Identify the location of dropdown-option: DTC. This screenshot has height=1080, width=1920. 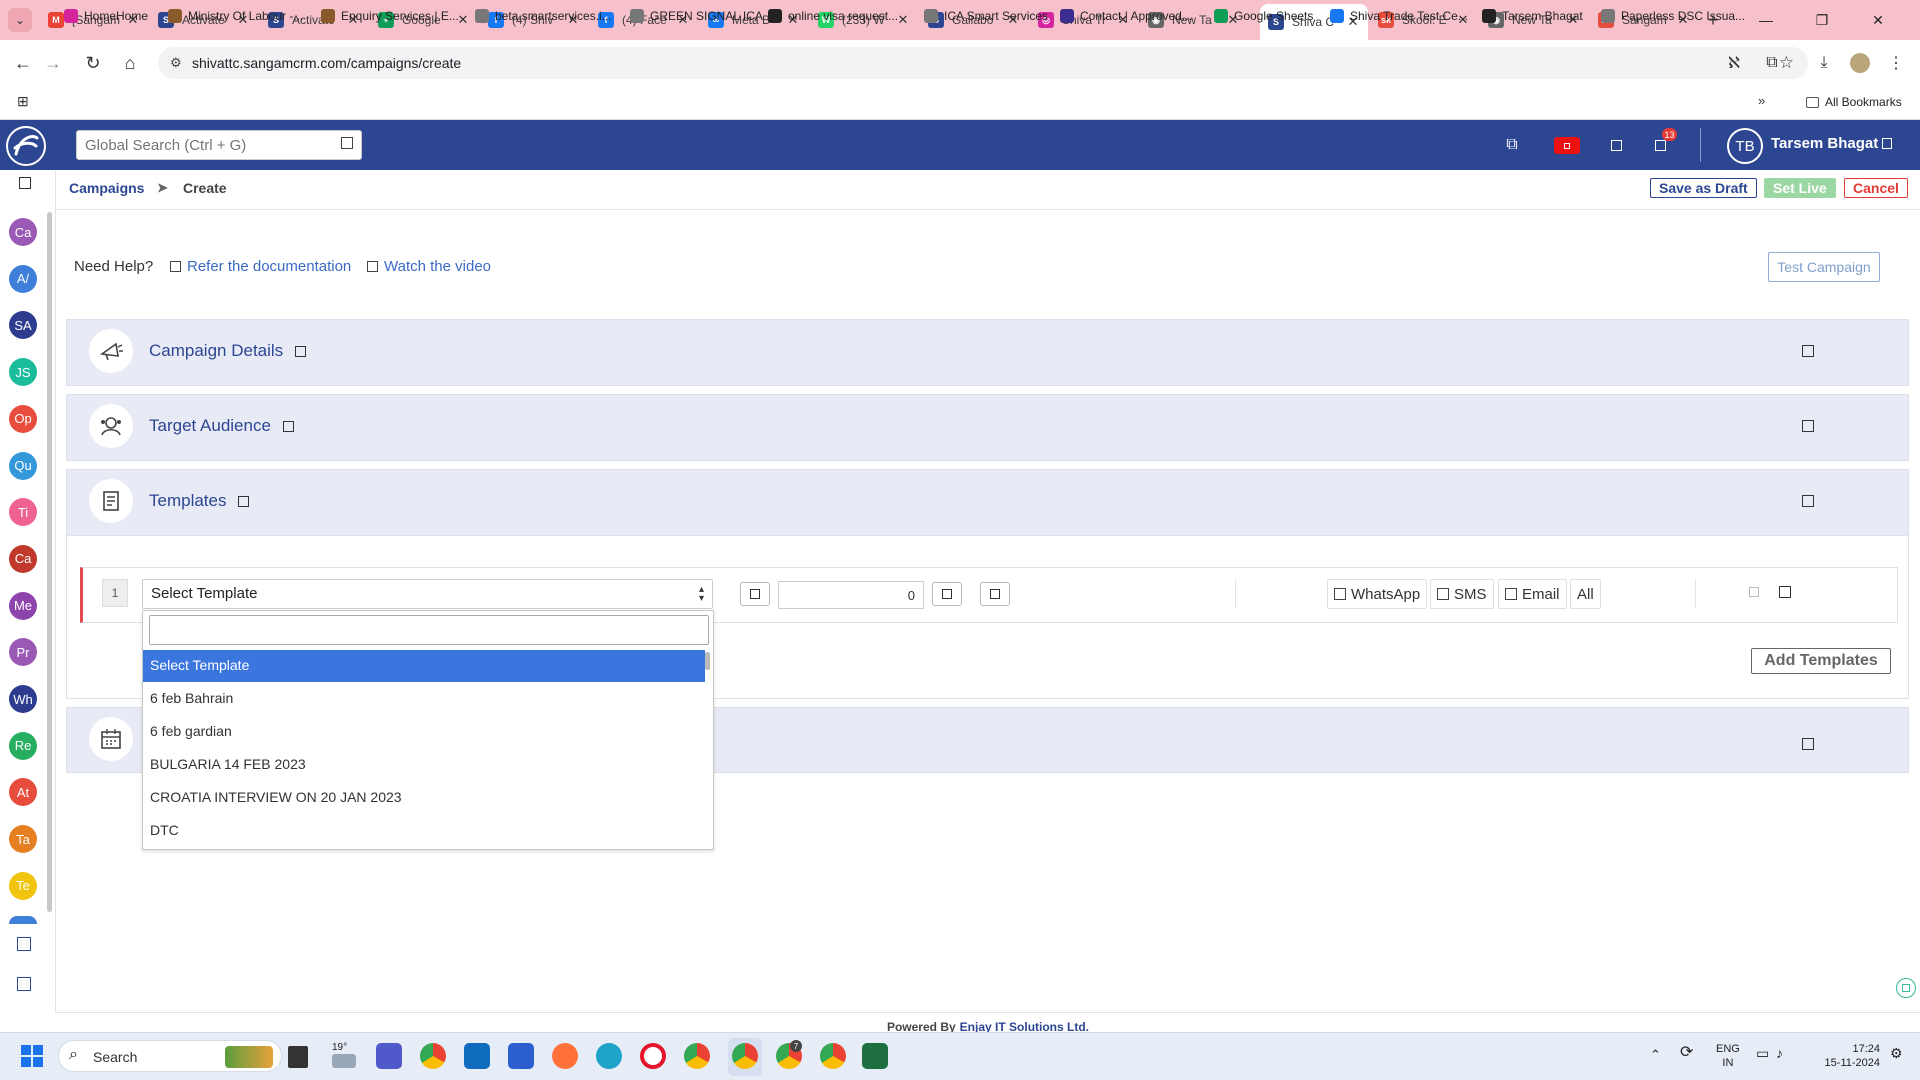
(424, 831).